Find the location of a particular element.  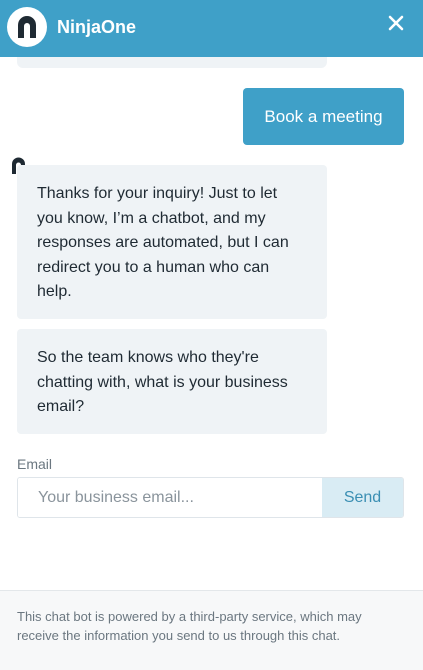

close-icon is located at coordinates (396, 23).